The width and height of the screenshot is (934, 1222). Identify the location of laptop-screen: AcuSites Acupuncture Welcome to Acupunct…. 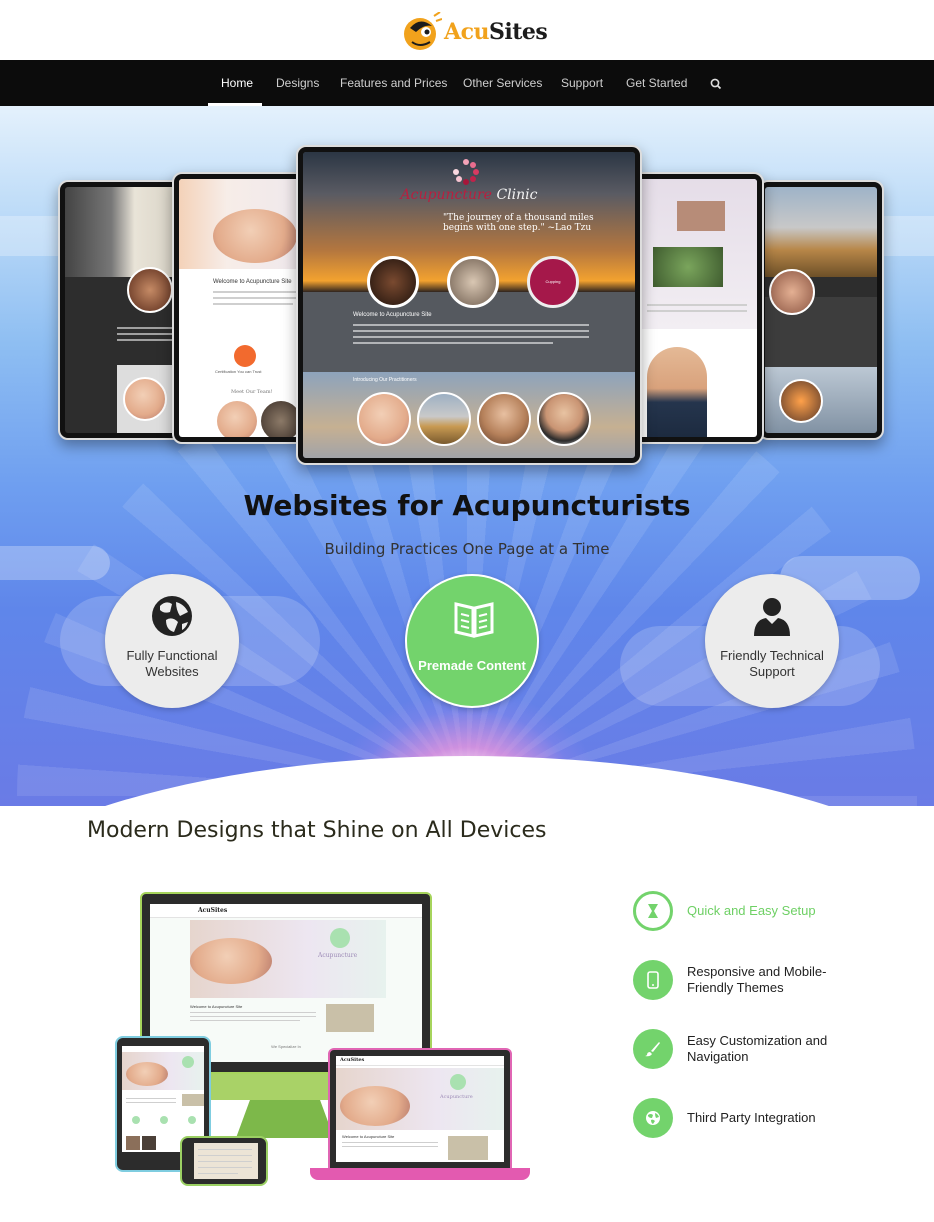
(420, 1109).